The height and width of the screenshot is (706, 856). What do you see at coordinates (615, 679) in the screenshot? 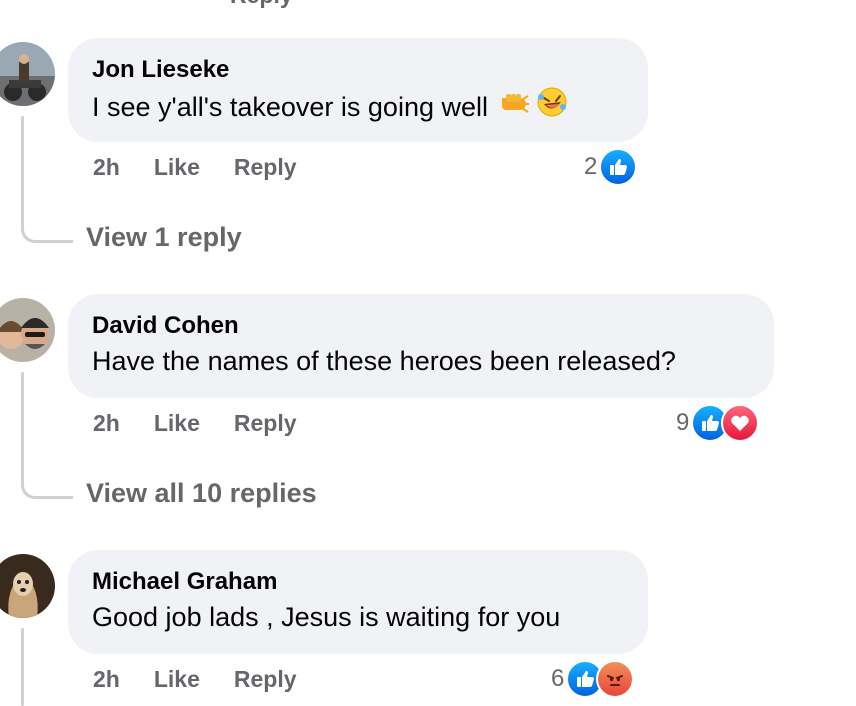
I see `angry-reaction-icon` at bounding box center [615, 679].